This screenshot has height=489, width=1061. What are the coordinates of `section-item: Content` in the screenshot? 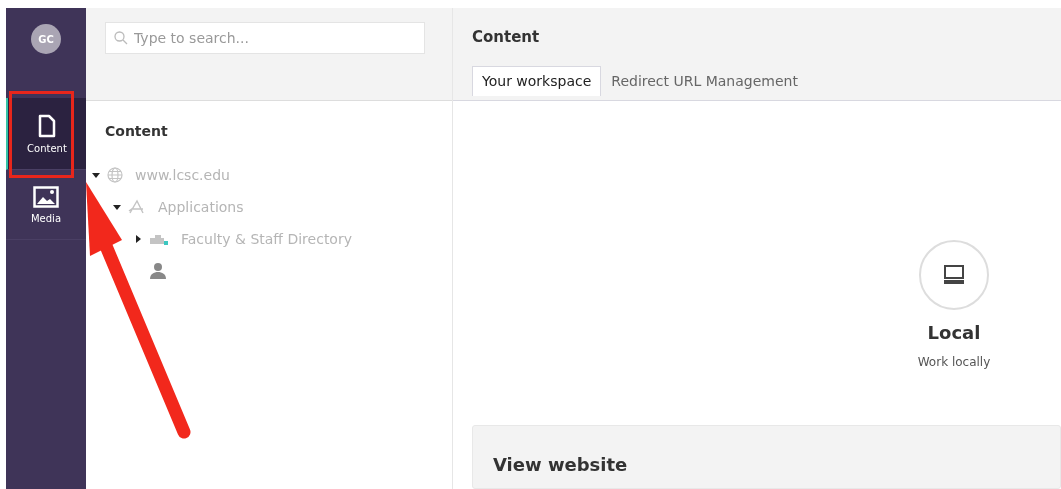 It's located at (46, 134).